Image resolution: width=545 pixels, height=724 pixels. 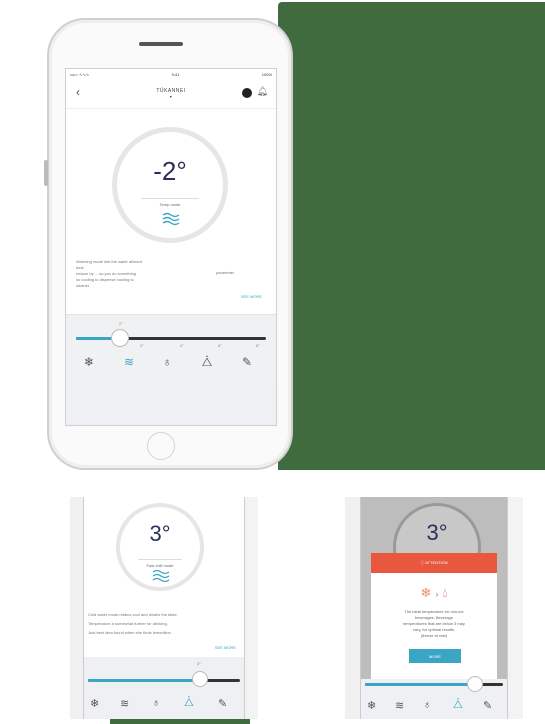 What do you see at coordinates (435, 656) in the screenshot?
I see `more-button: MORE` at bounding box center [435, 656].